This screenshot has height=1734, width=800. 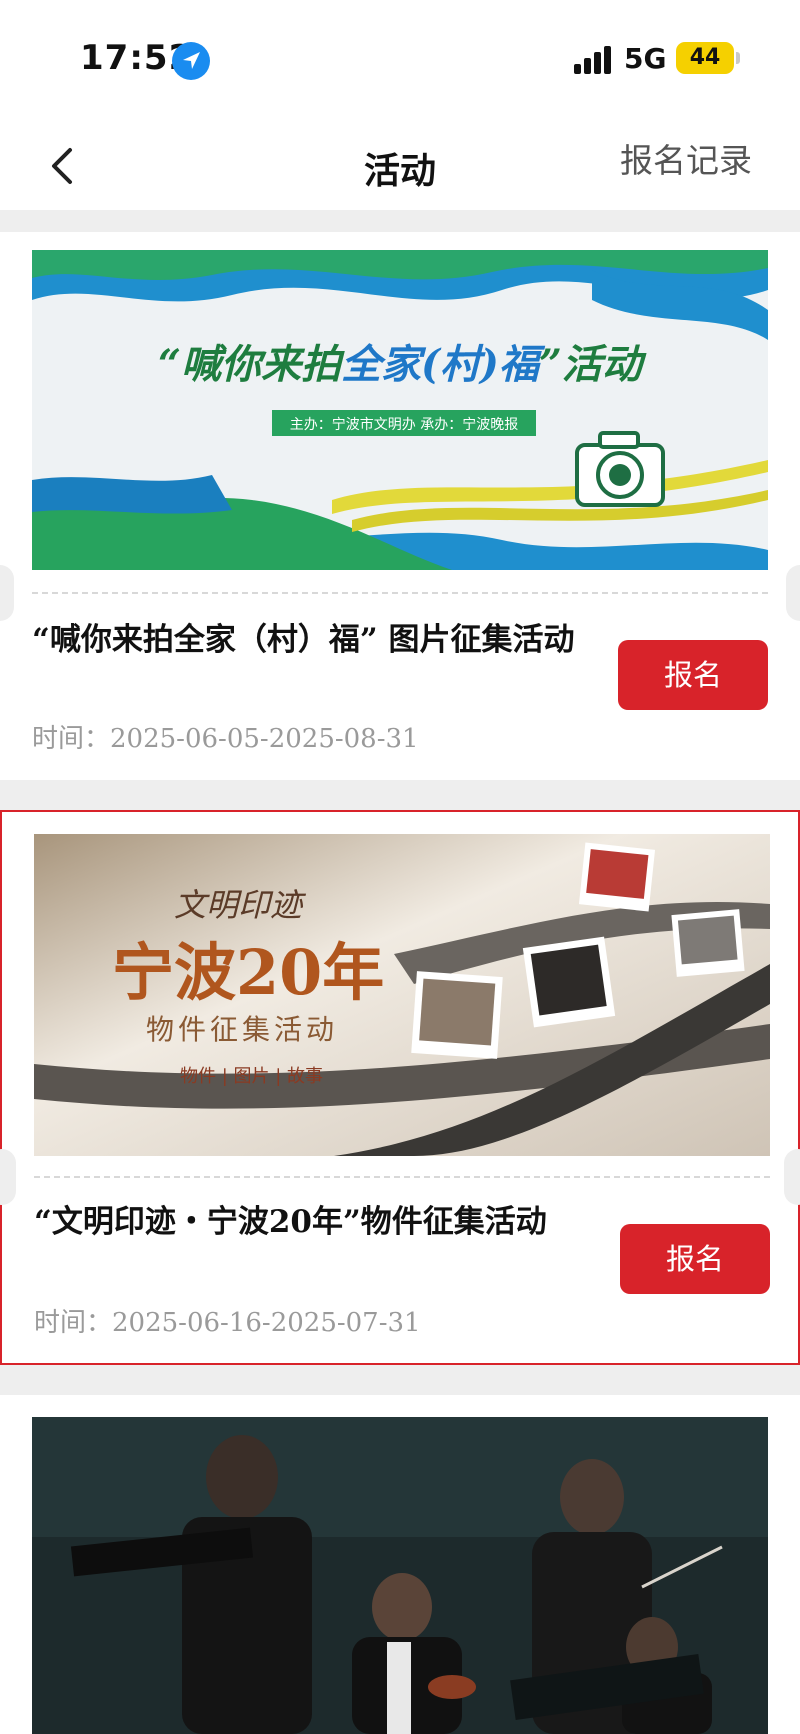 What do you see at coordinates (248, 972) in the screenshot?
I see `banner-headline: 宁波20年` at bounding box center [248, 972].